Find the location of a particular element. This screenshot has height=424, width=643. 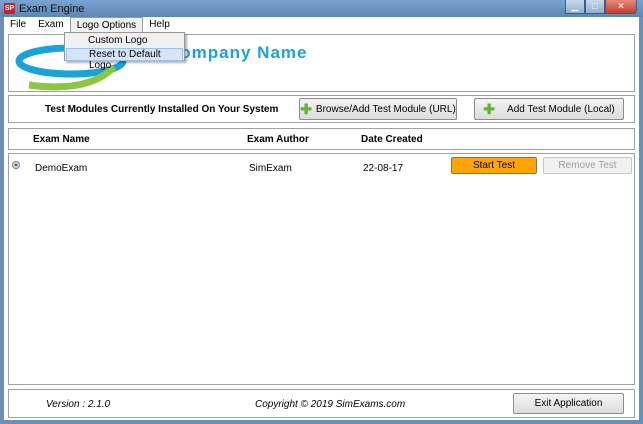

sp-logo-icon: SP is located at coordinates (9, 8).